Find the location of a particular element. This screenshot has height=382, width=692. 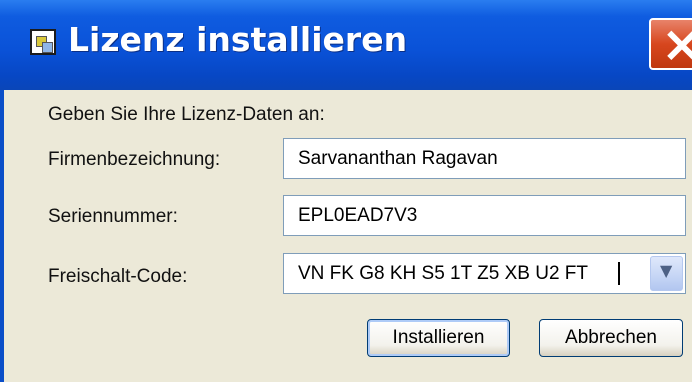

install-button: Installieren is located at coordinates (438, 338).